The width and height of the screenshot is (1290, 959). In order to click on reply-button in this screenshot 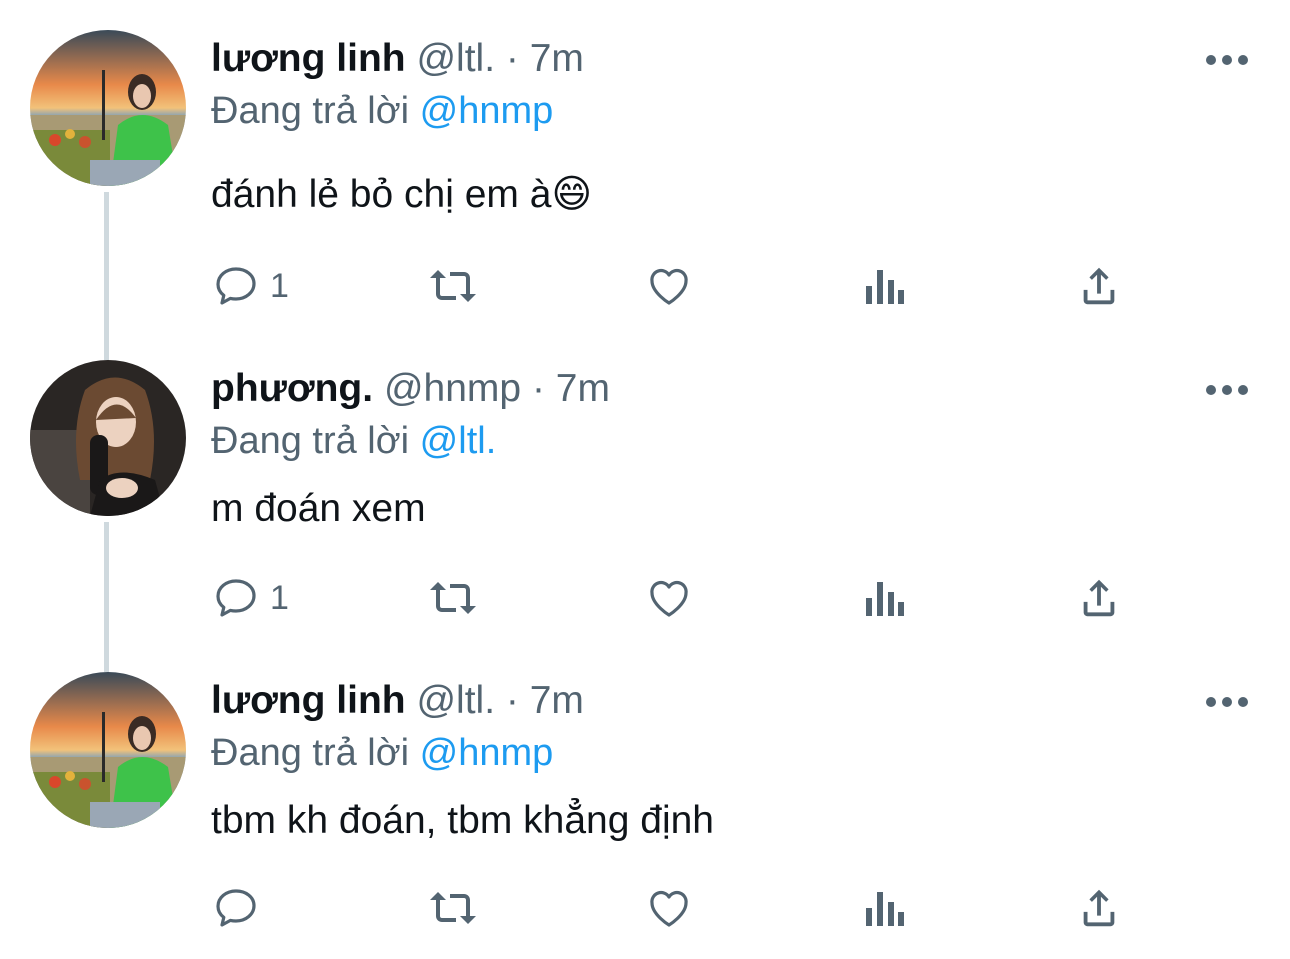, I will do `click(241, 908)`.